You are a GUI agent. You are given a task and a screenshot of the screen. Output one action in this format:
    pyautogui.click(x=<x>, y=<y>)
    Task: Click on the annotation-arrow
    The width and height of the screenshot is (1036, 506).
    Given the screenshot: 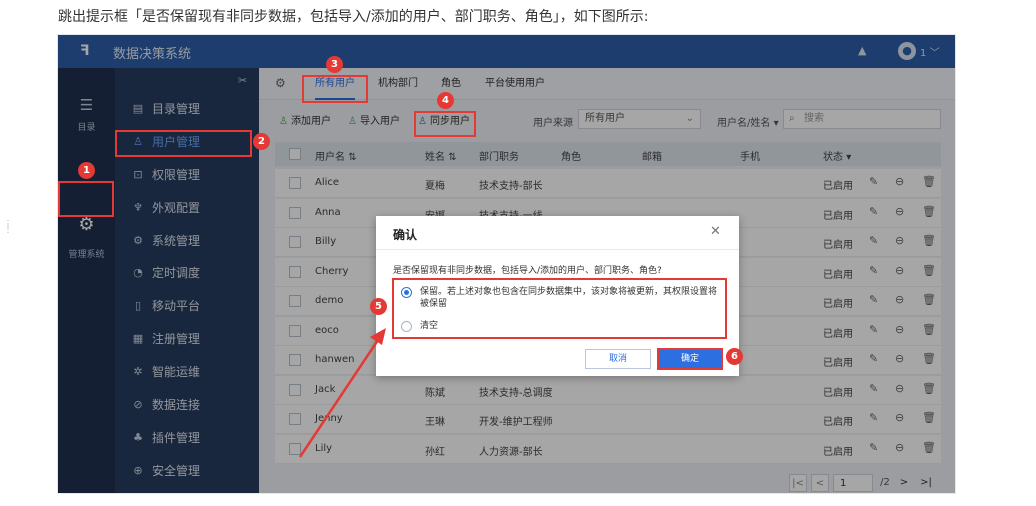 What is the action you would take?
    pyautogui.click(x=342, y=393)
    